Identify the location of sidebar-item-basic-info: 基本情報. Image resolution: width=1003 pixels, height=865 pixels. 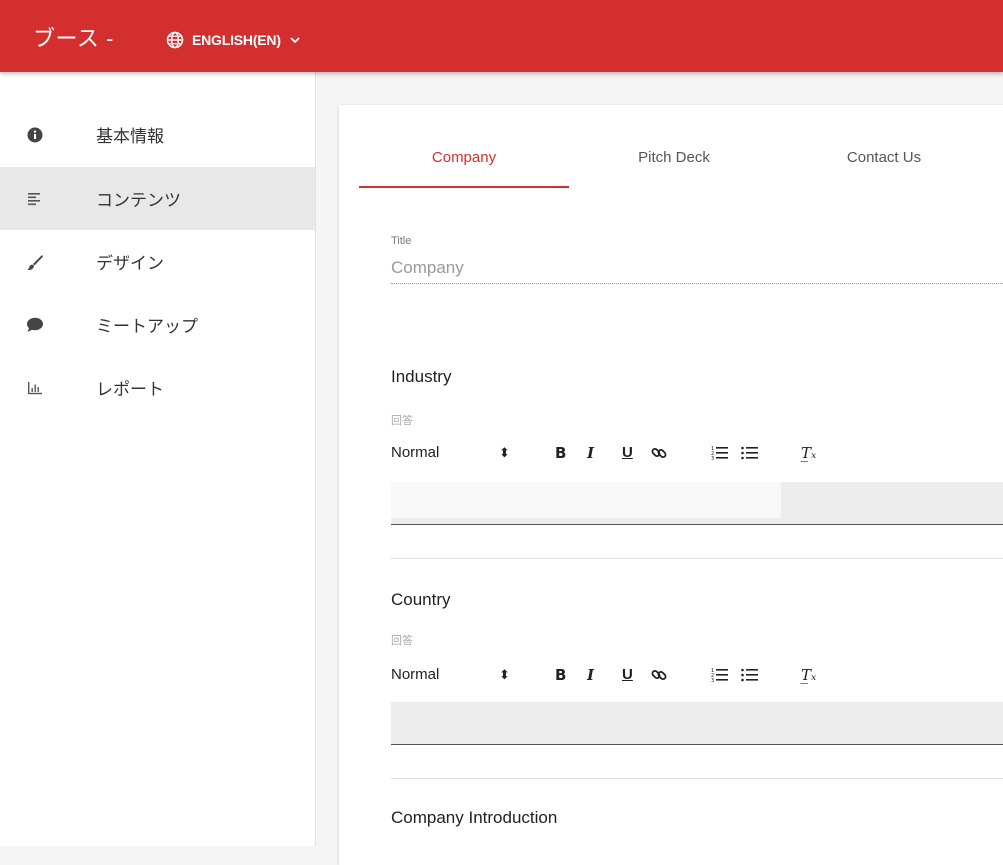
(157, 134).